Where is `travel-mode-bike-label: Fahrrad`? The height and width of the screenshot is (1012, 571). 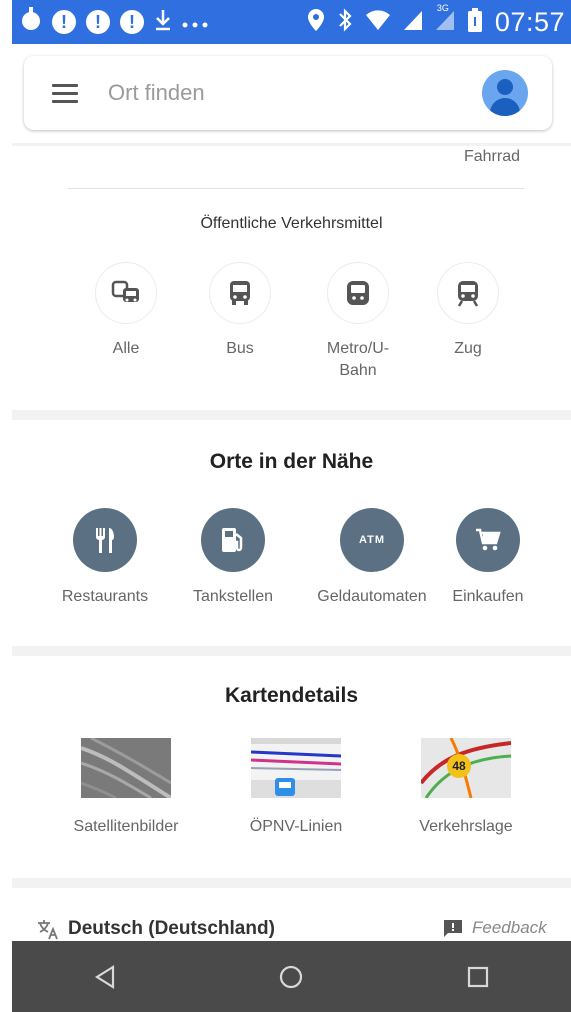 travel-mode-bike-label: Fahrrad is located at coordinates (470, 157).